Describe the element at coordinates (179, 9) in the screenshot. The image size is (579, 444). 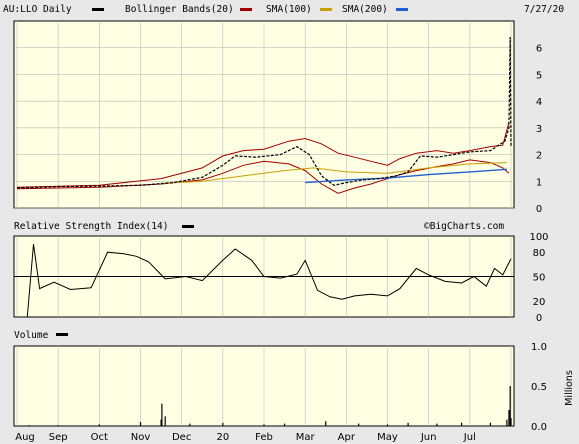
I see `bollinger-label: Bollinger Bands(20)` at that location.